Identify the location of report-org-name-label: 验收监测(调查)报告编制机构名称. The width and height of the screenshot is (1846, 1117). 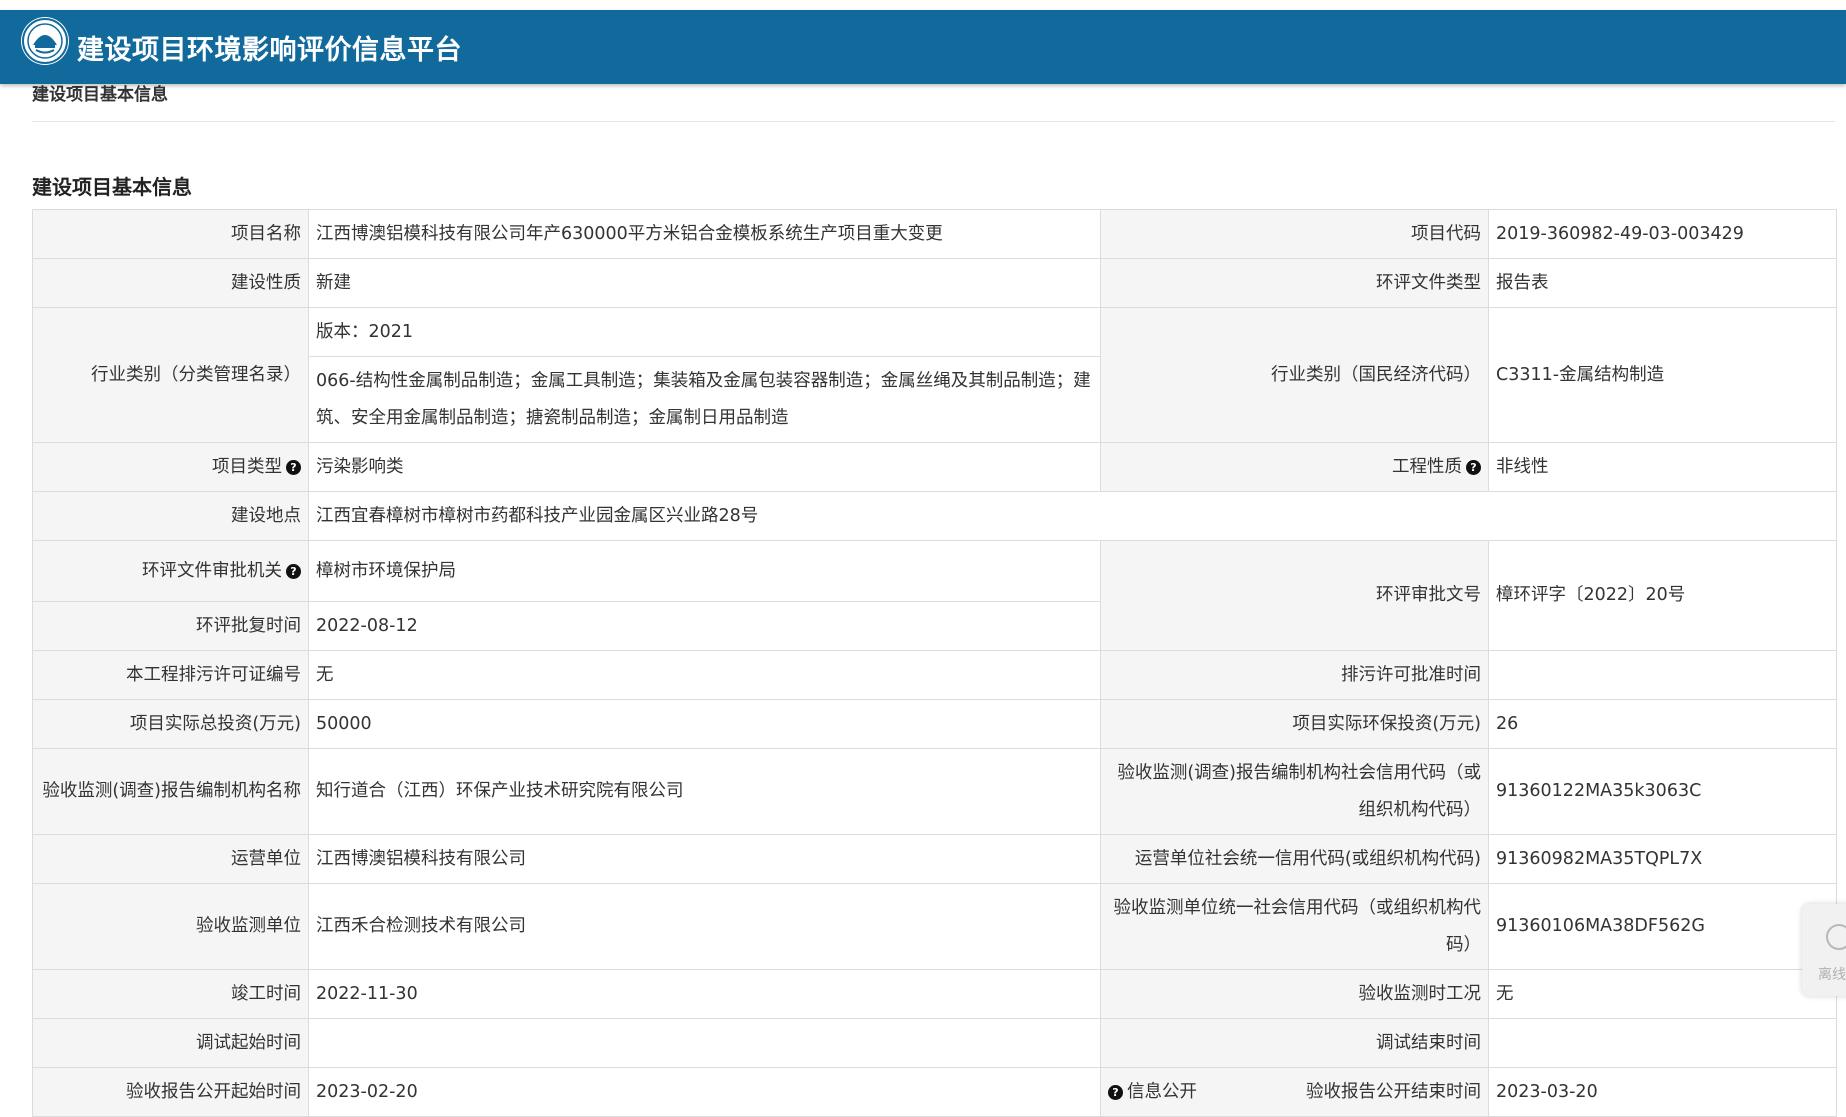
(170, 791).